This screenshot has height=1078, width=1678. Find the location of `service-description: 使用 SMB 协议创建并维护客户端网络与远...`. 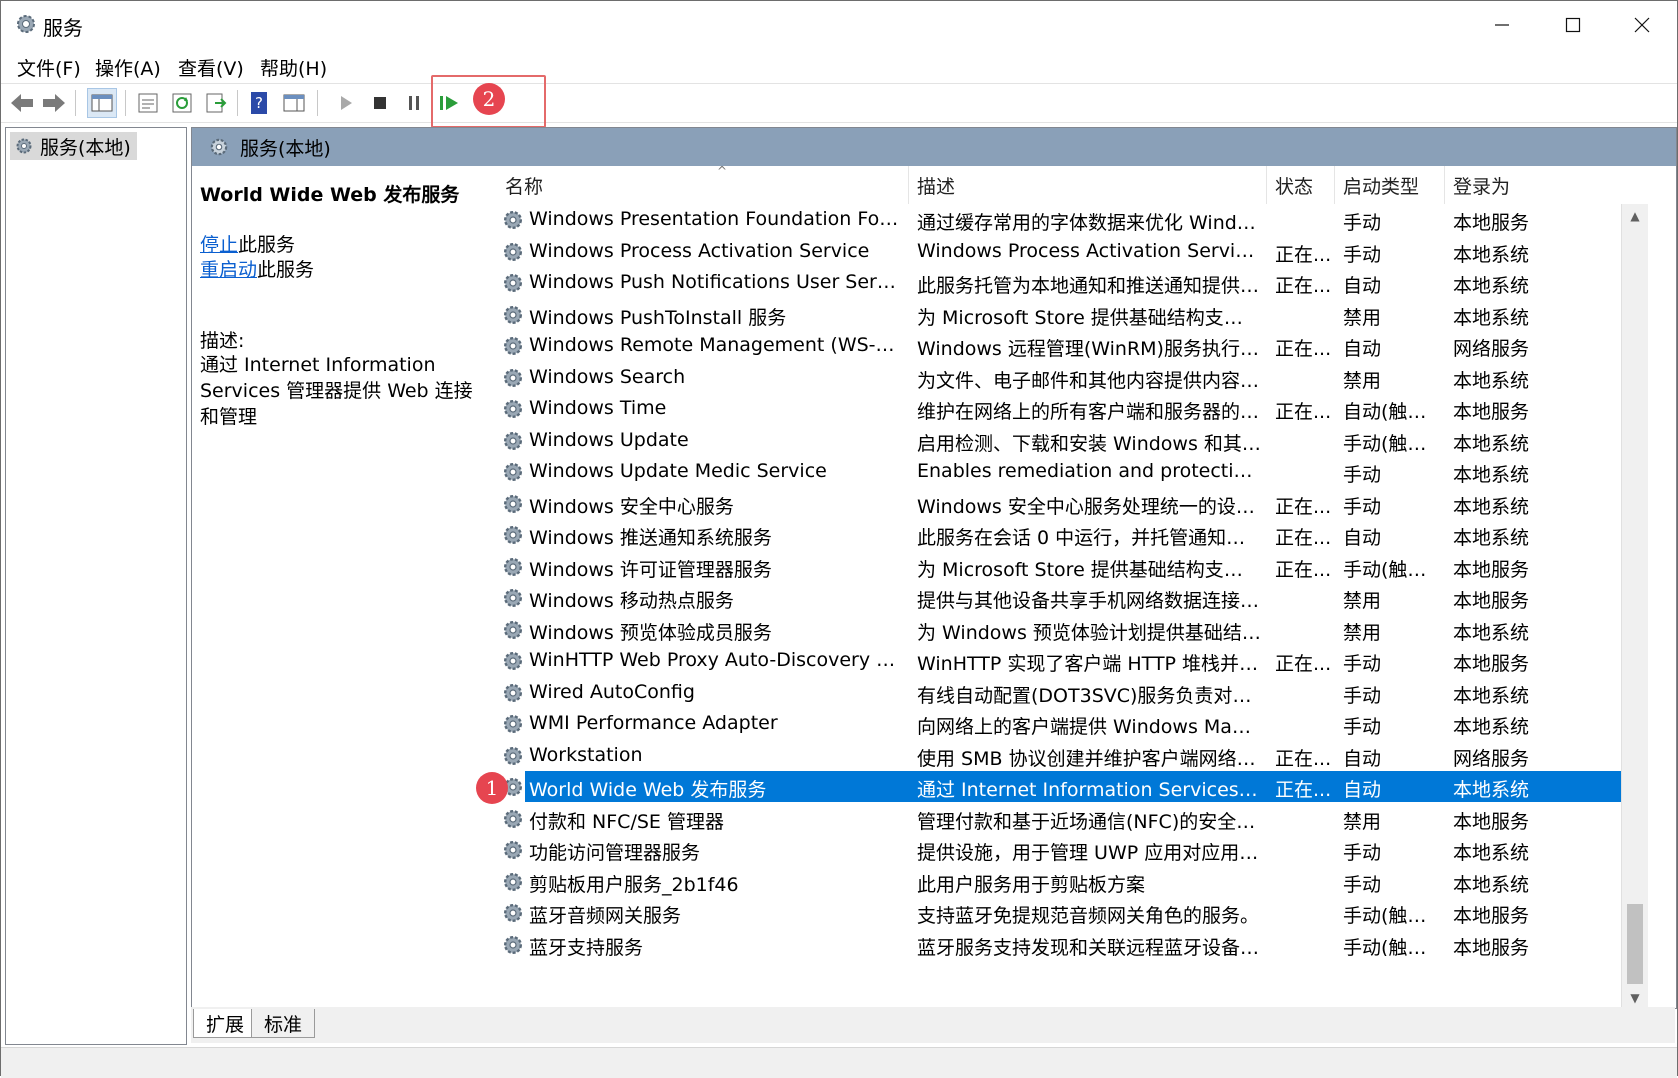

service-description: 使用 SMB 协议创建并维护客户端网络与远... is located at coordinates (1089, 758).